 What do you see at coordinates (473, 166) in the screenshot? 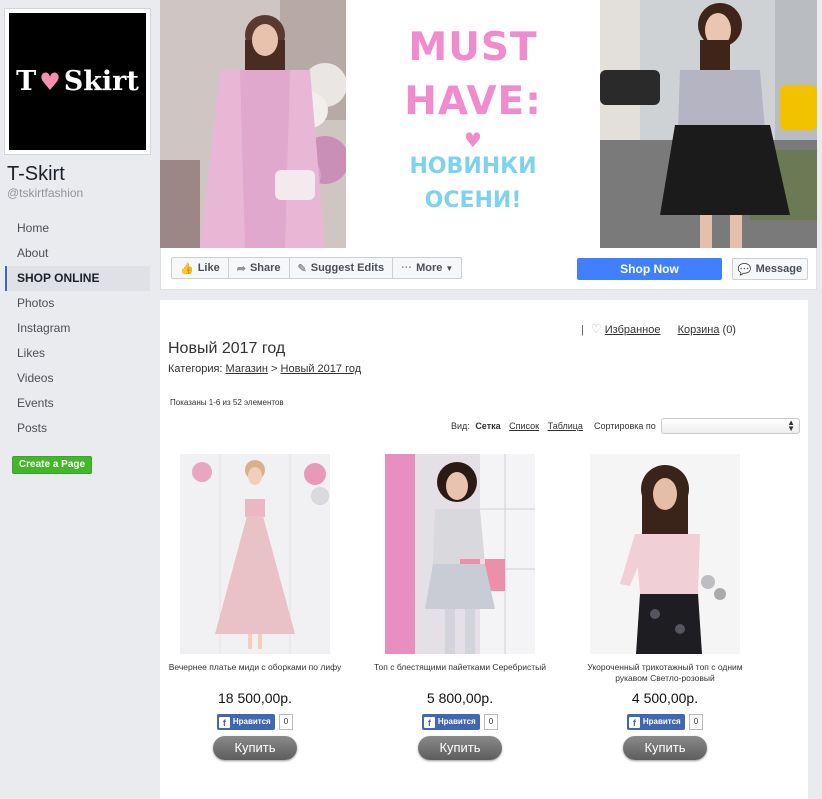
I see `cover-line-novinki: НОВИНКИ` at bounding box center [473, 166].